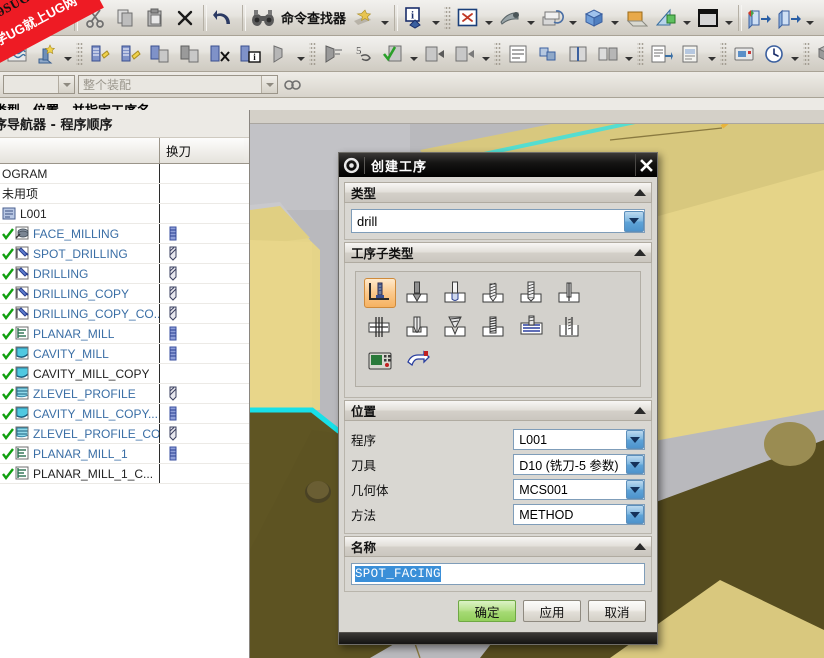 This screenshot has width=824, height=658. What do you see at coordinates (414, 54) in the screenshot?
I see `confirm-dropdown-arrow` at bounding box center [414, 54].